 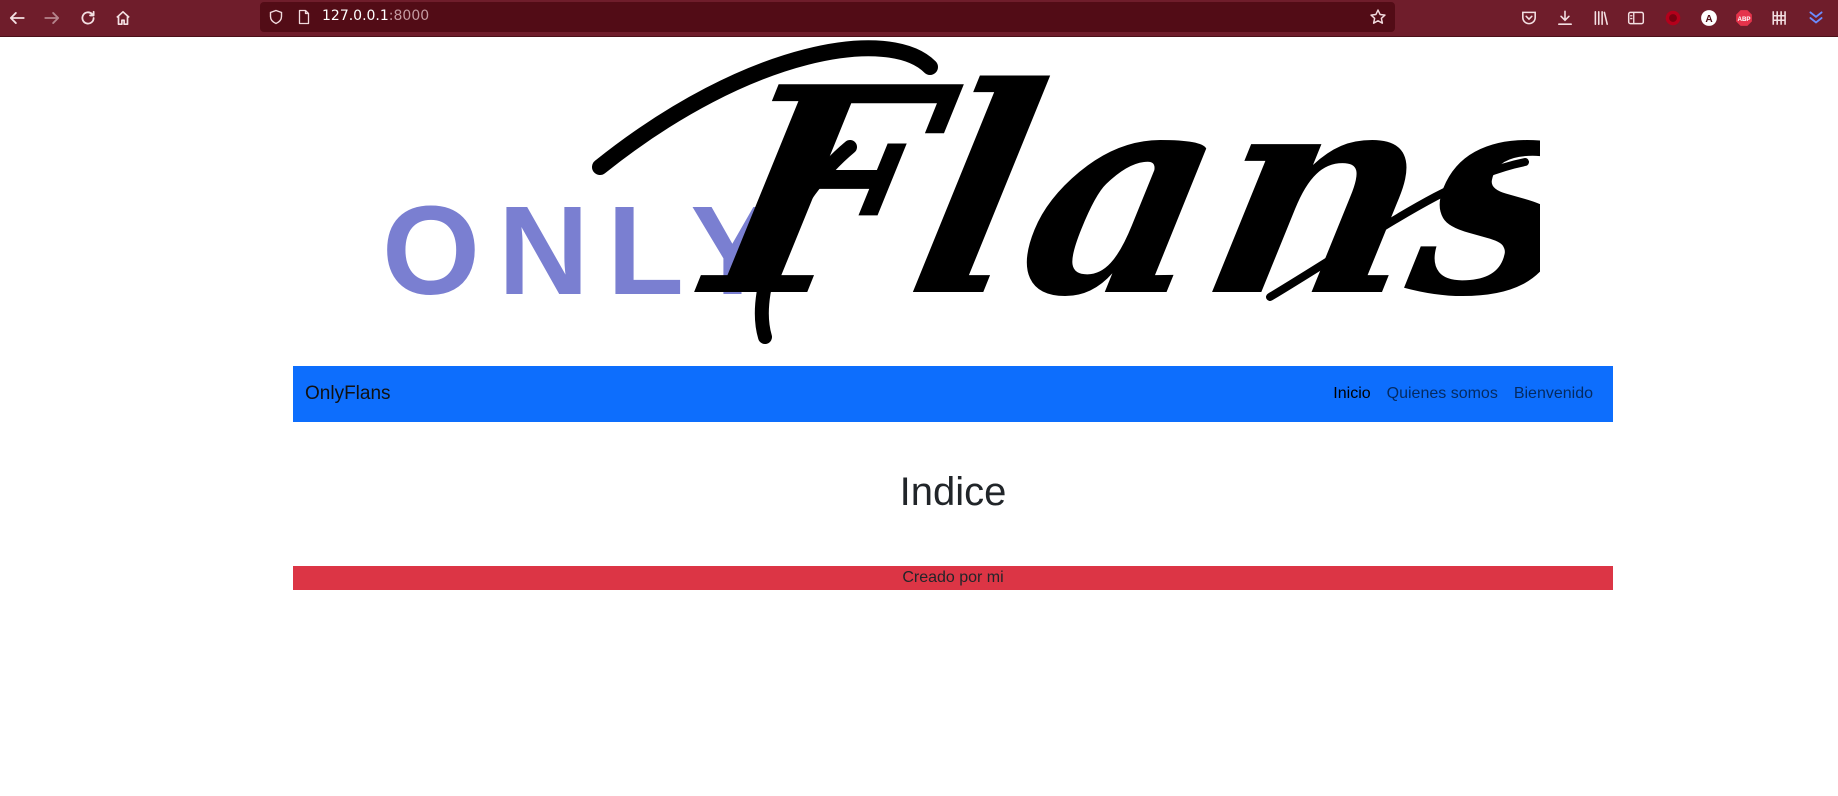 I want to click on pocket-icon, so click(x=1529, y=18).